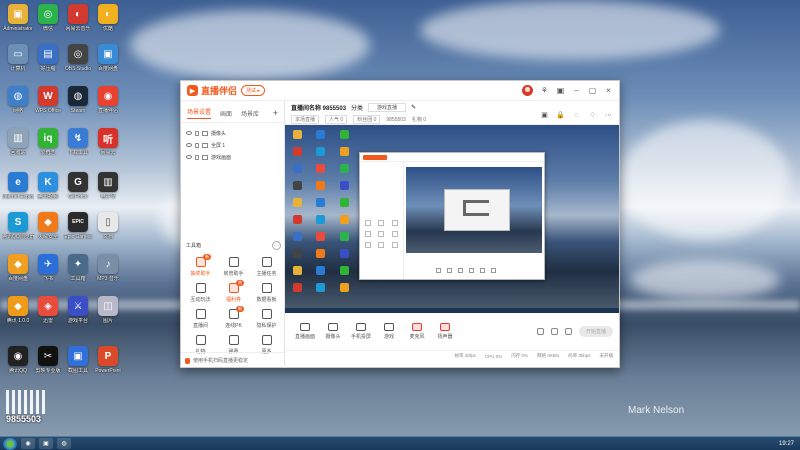 The height and width of the screenshot is (450, 800). I want to click on source-item: 游戏画面, so click(232, 157).